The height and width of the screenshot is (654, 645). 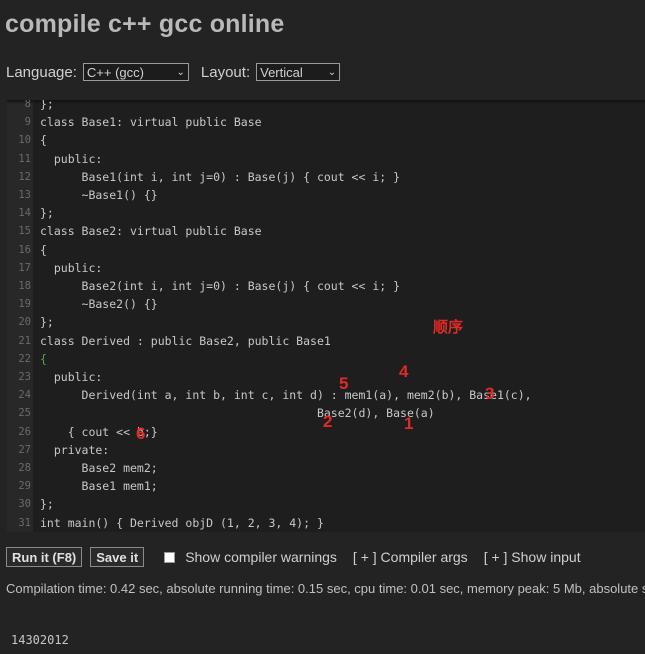 What do you see at coordinates (326, 359) in the screenshot?
I see `code-line: 22 {` at bounding box center [326, 359].